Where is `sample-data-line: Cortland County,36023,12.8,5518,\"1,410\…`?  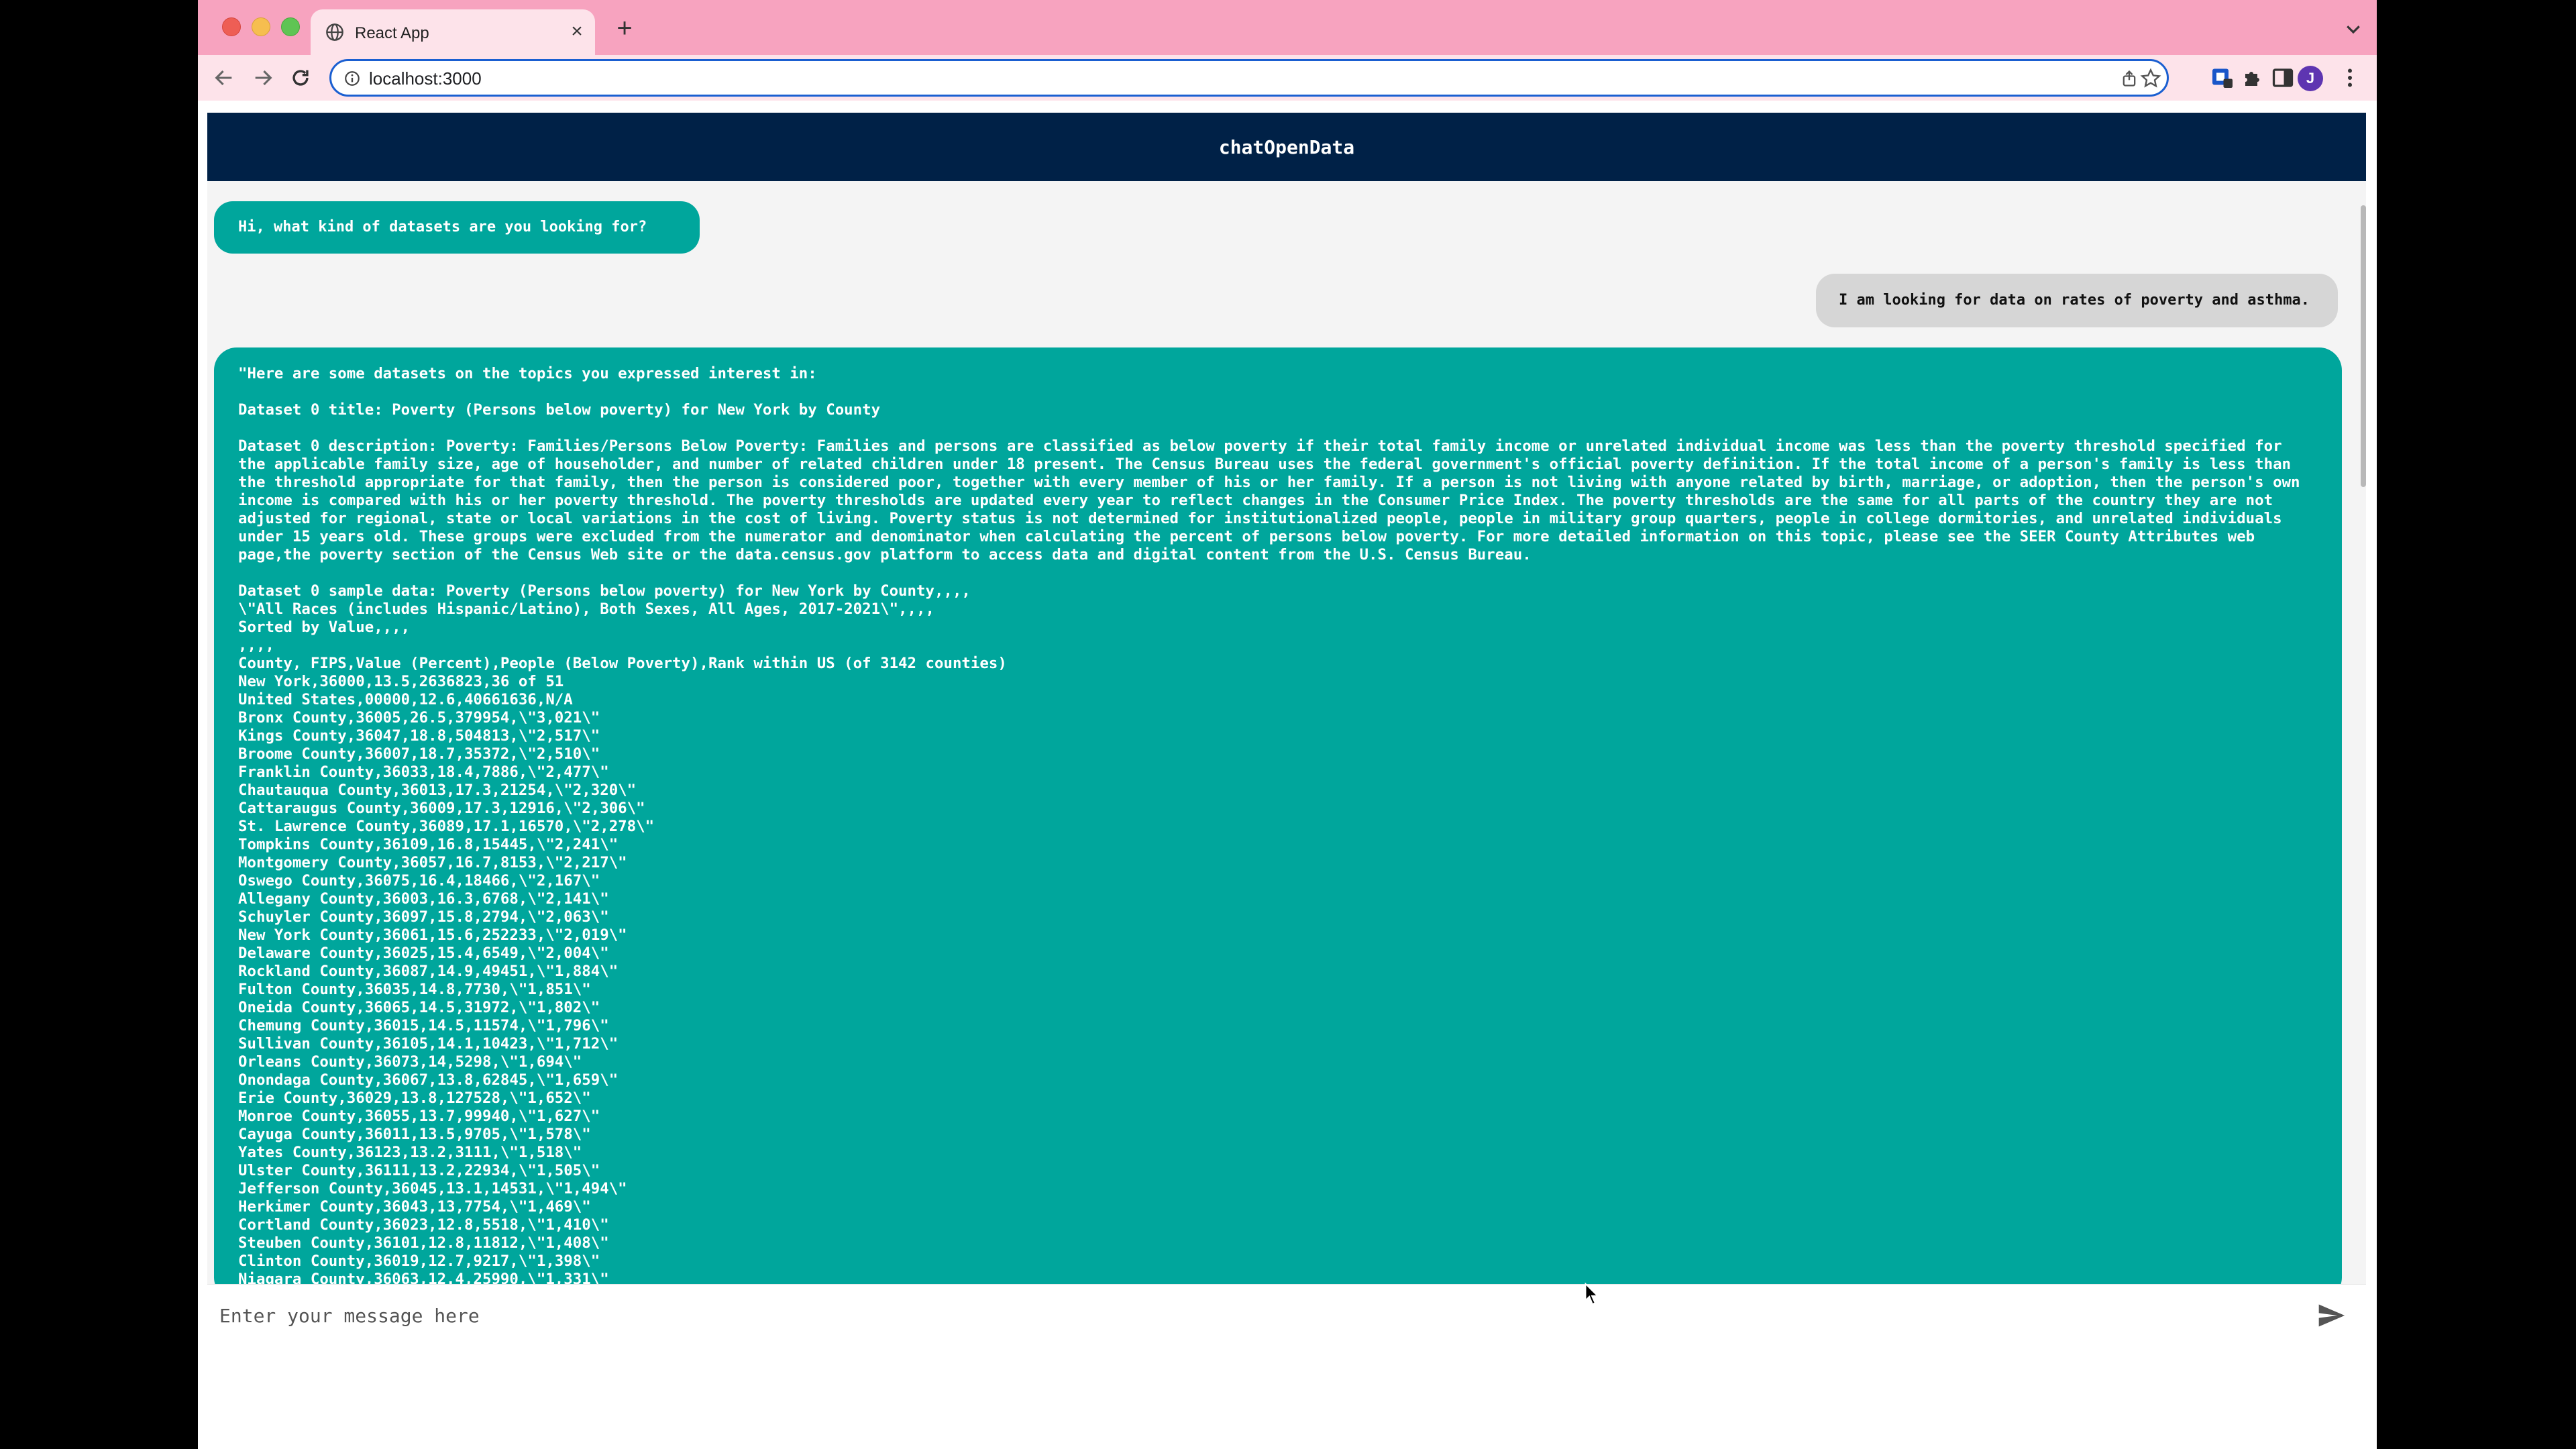
sample-data-line: Cortland County,36023,12.8,5518,\"1,410\… is located at coordinates (423, 1225).